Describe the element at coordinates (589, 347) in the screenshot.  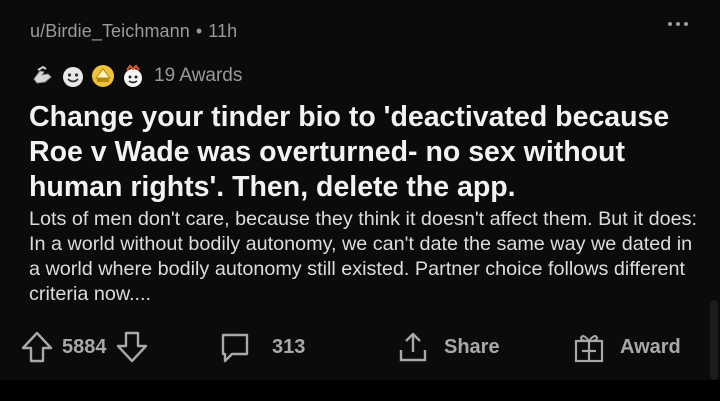
I see `gift-icon` at that location.